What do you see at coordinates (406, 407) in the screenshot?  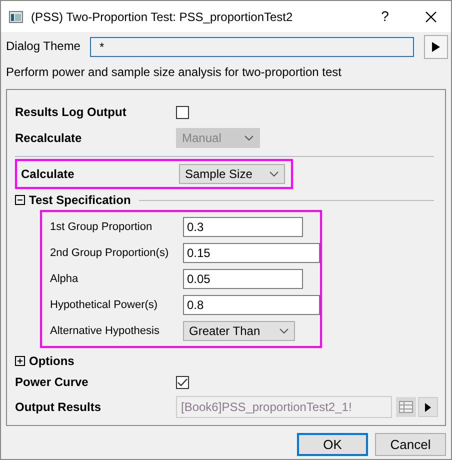 I see `table-icon` at bounding box center [406, 407].